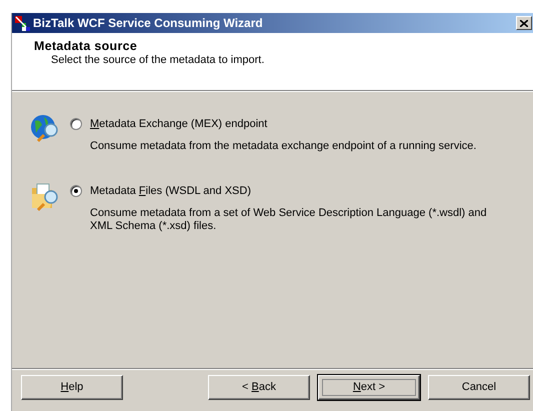 This screenshot has height=411, width=533. I want to click on page-title: Metadata source, so click(86, 46).